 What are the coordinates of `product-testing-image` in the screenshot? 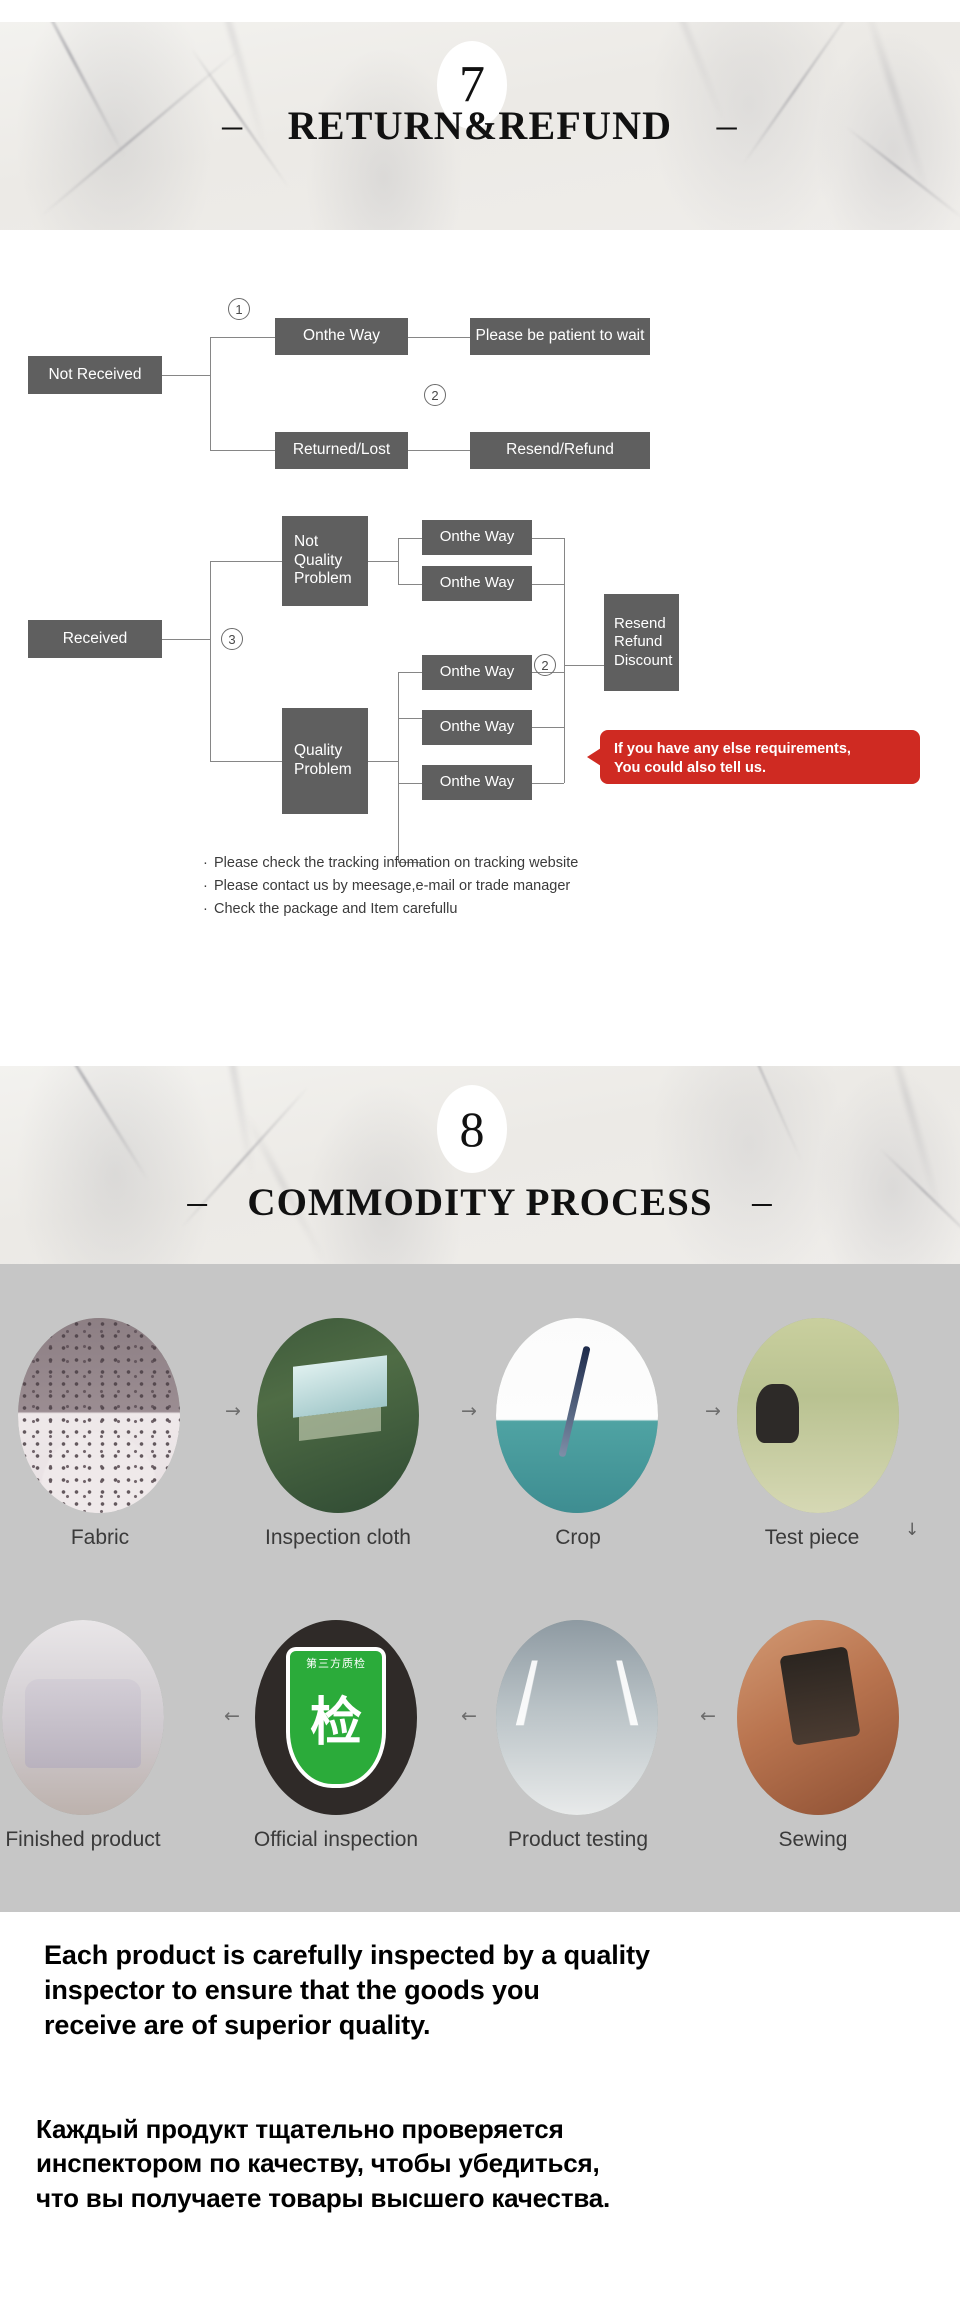 It's located at (577, 1717).